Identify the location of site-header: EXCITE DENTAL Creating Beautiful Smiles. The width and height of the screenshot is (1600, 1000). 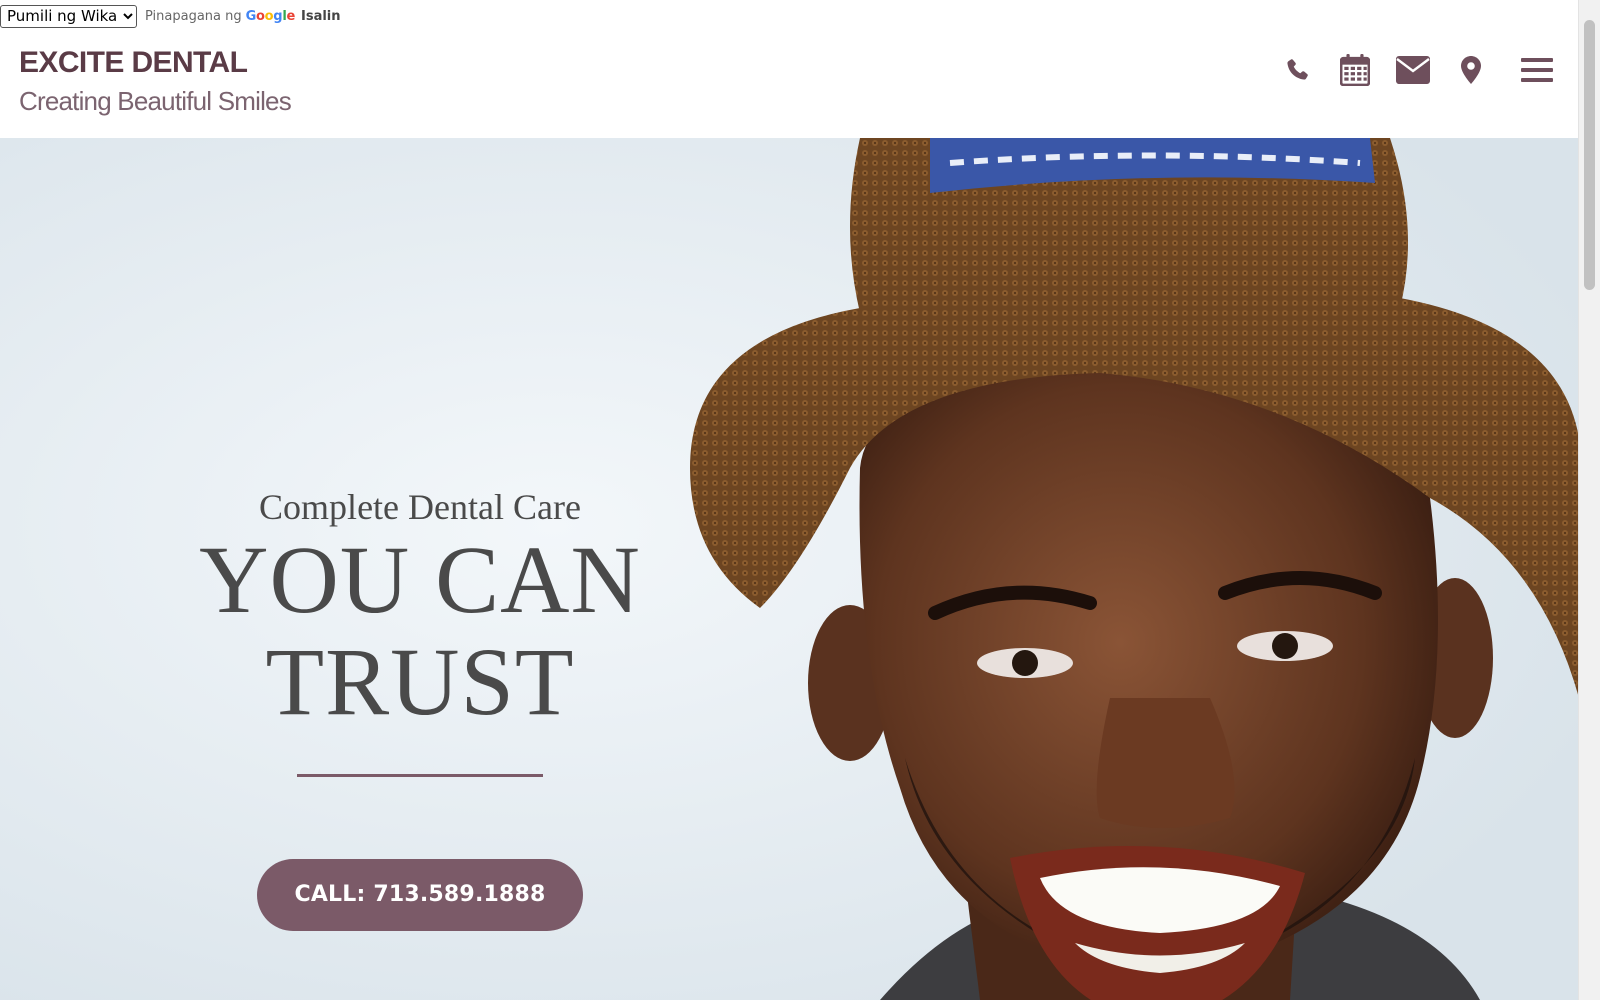
(789, 85).